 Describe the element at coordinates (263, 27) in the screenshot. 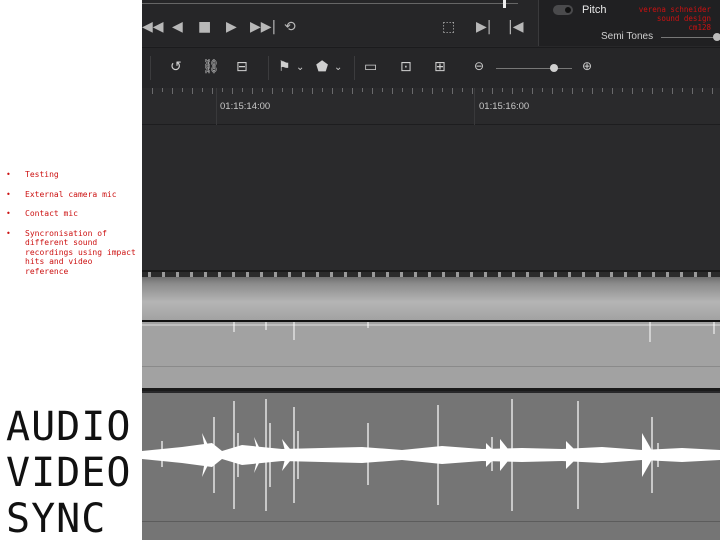

I see `fast-forward-icon: ▶▶|` at that location.